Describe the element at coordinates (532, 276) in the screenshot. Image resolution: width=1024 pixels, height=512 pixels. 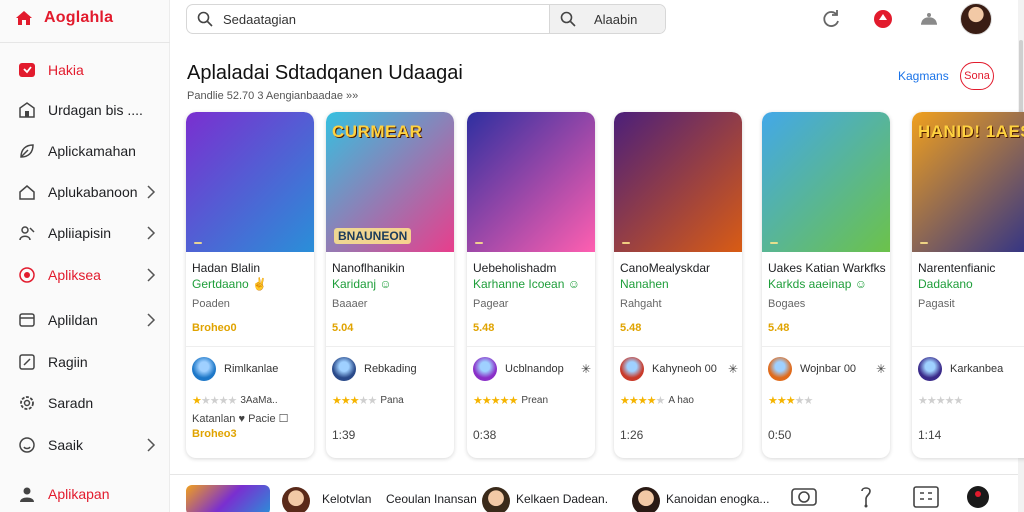
I see `app-title: Uebeholishadm Karhanne Icoean ☺` at that location.